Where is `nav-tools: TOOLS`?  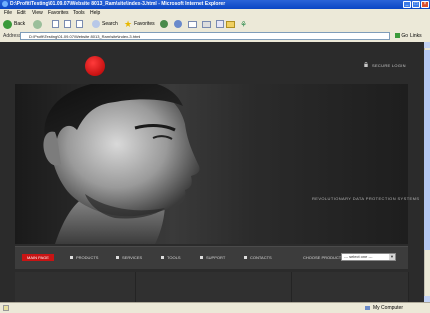
nav-tools: TOOLS is located at coordinates (171, 257).